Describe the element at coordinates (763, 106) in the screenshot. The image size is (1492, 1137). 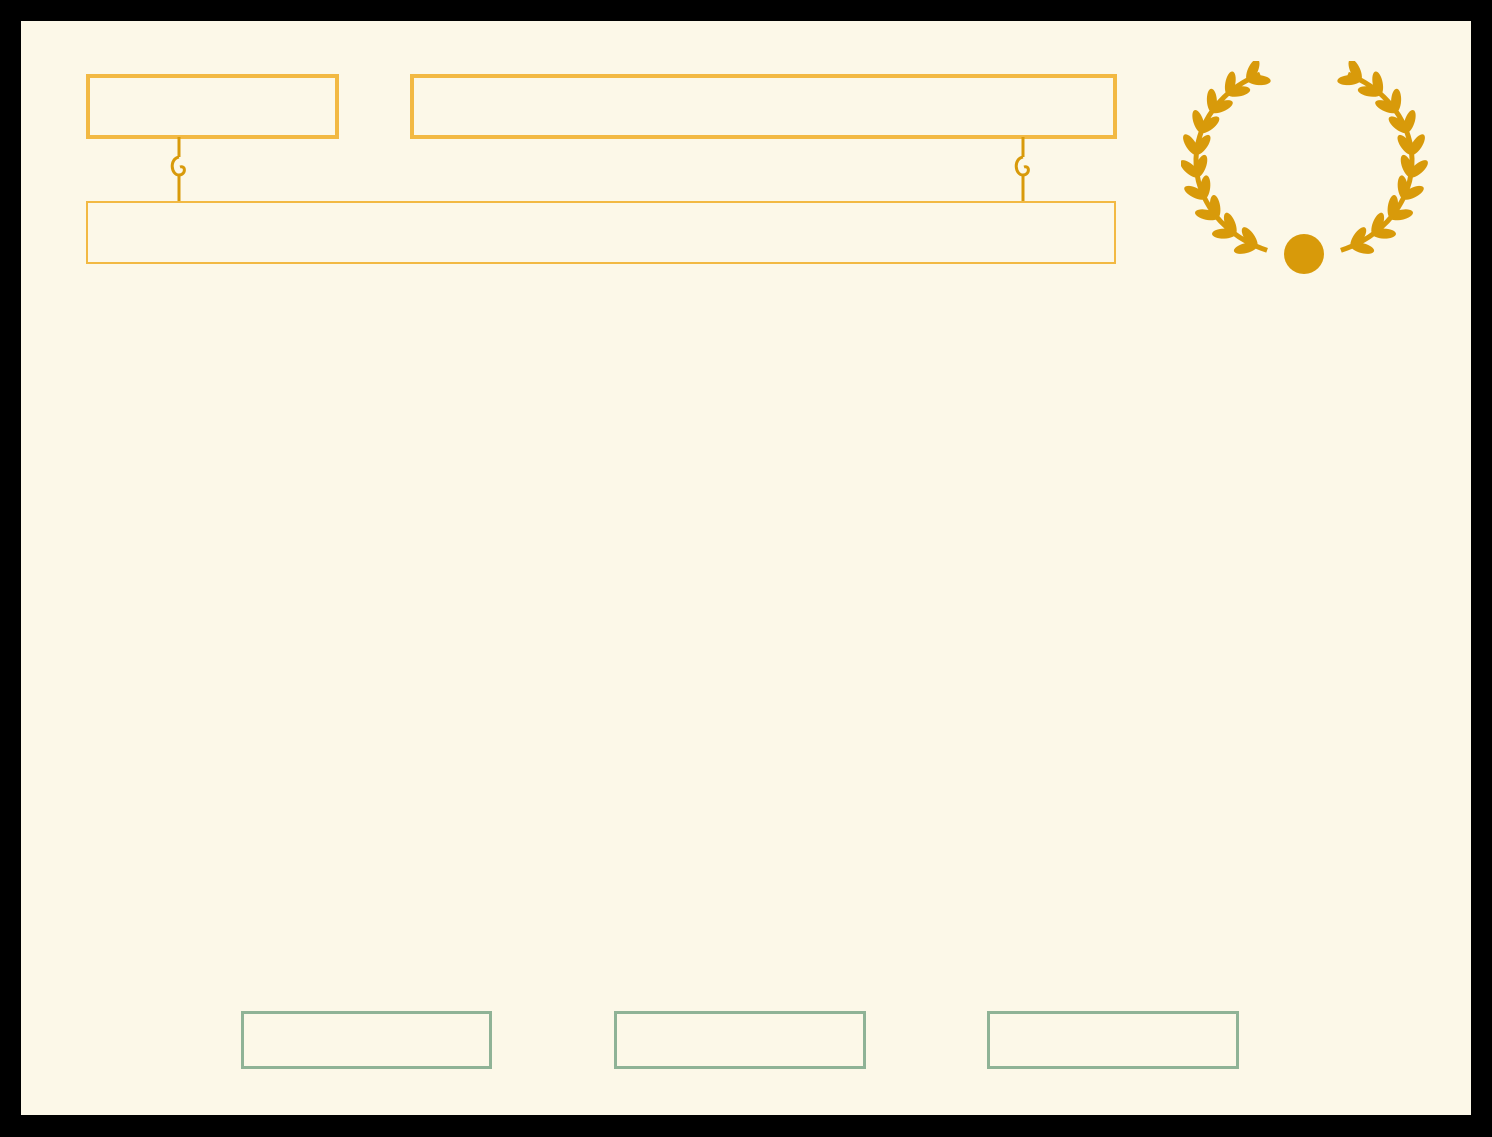
I see `header-right-box` at that location.